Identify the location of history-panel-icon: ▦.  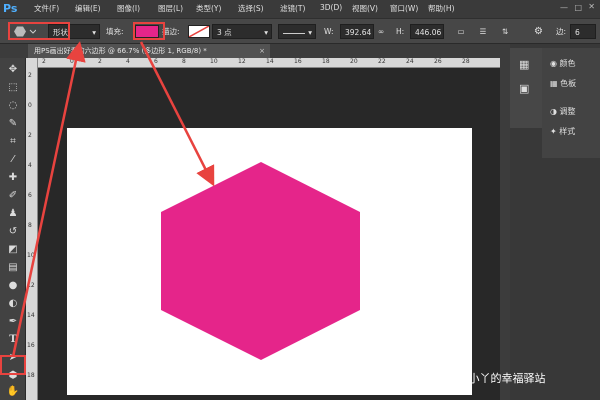
(524, 64).